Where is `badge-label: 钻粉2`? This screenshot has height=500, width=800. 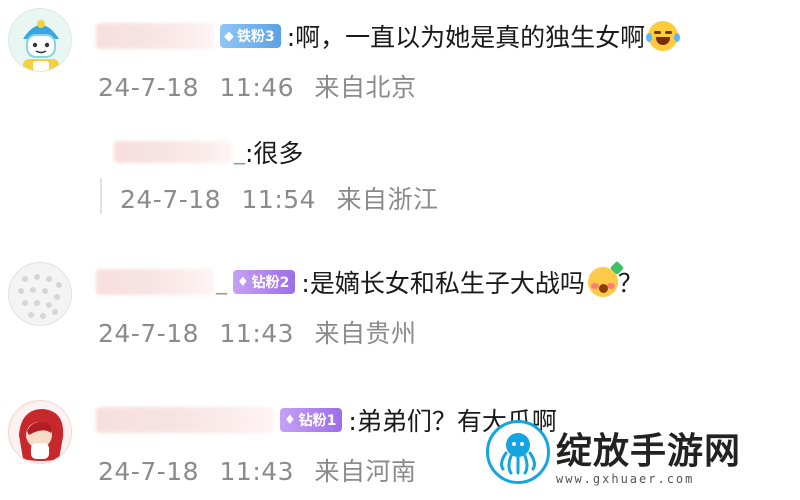
badge-label: 钻粉2 is located at coordinates (270, 283).